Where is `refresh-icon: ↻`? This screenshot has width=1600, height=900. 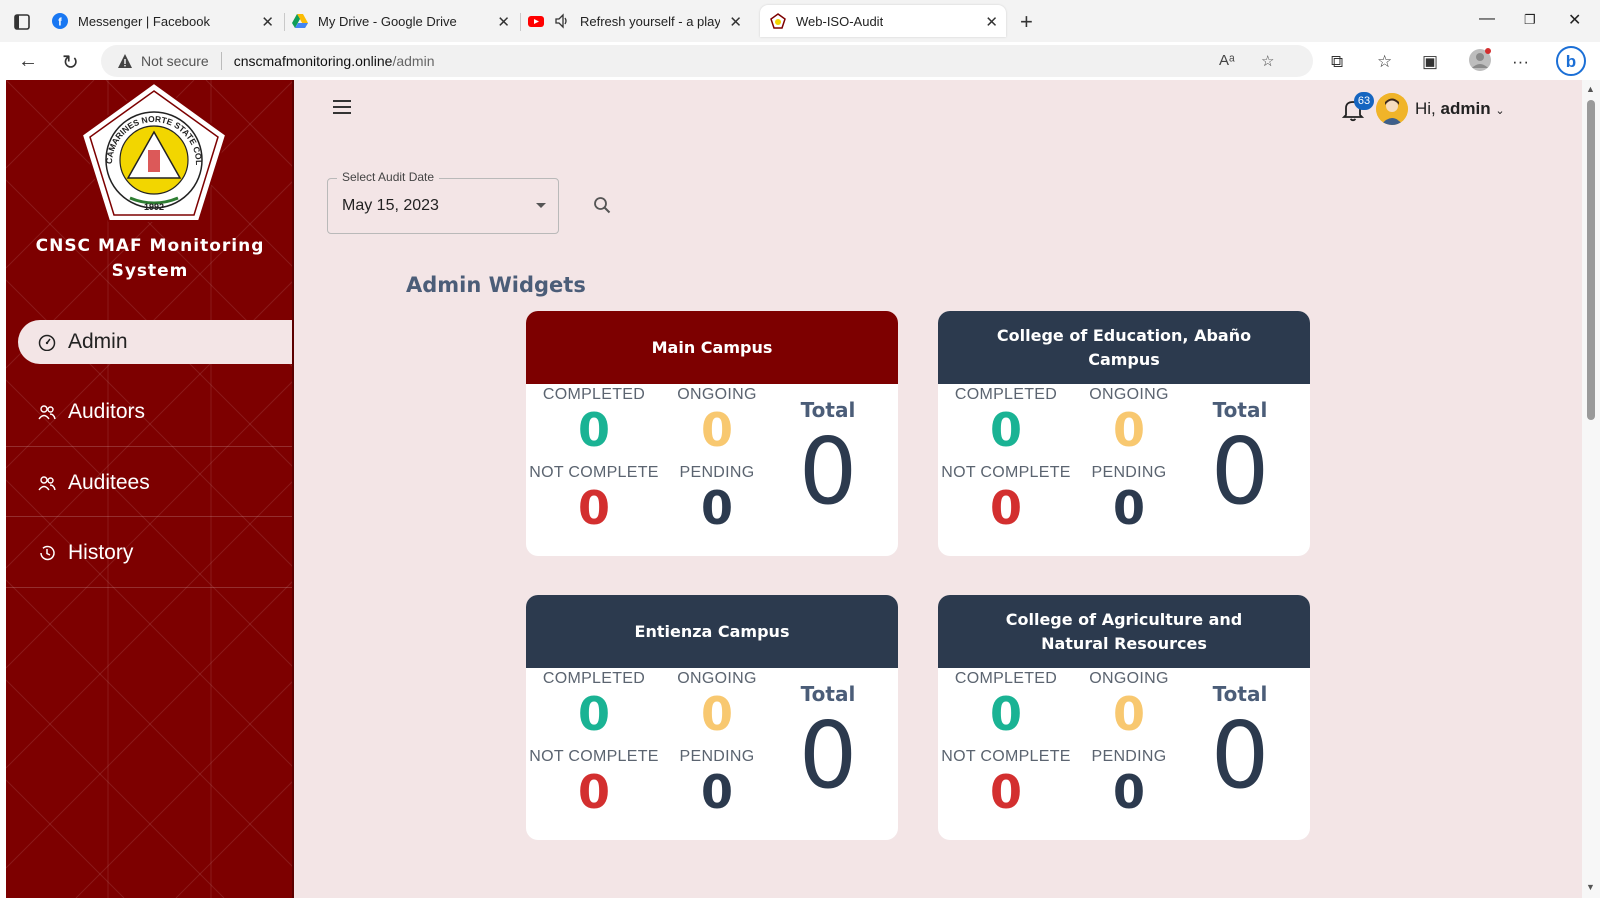 refresh-icon: ↻ is located at coordinates (70, 62).